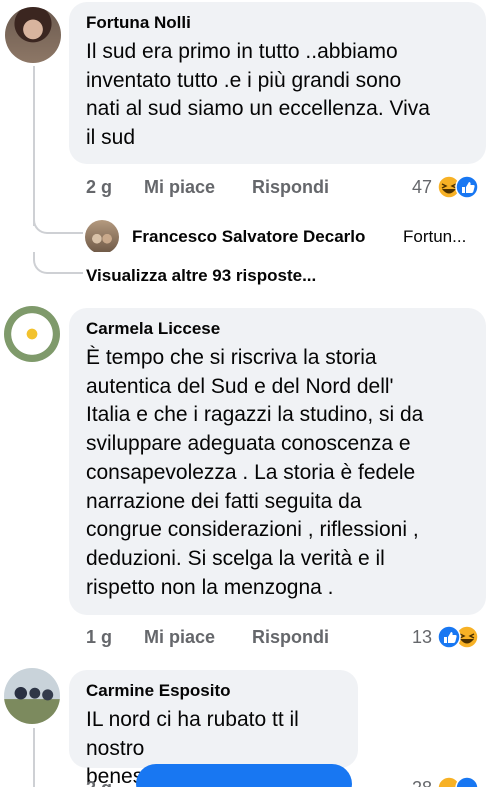 This screenshot has width=500, height=787. What do you see at coordinates (32, 334) in the screenshot?
I see `avatar-carmela-liccese` at bounding box center [32, 334].